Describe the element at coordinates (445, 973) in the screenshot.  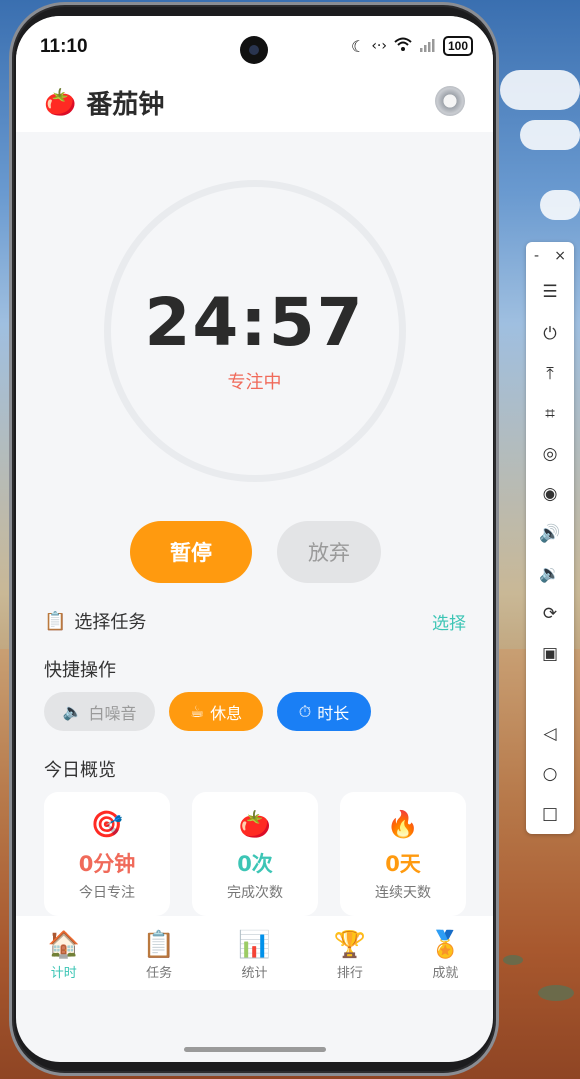
I see `tab-label: 成就` at that location.